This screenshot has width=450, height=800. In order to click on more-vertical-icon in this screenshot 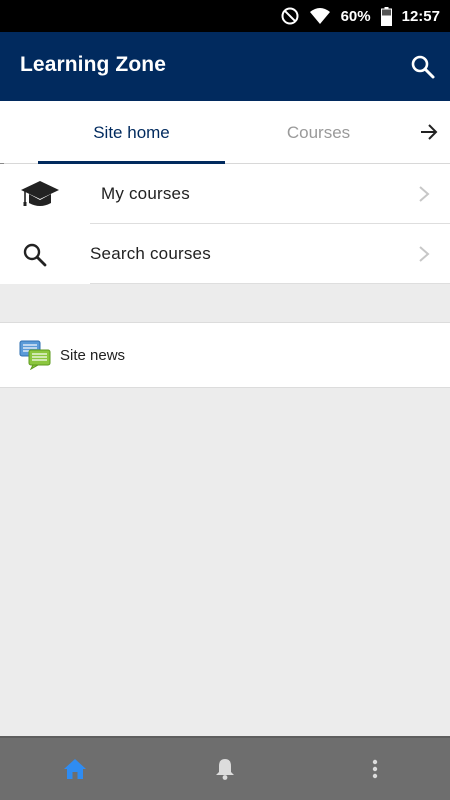, I will do `click(375, 769)`.